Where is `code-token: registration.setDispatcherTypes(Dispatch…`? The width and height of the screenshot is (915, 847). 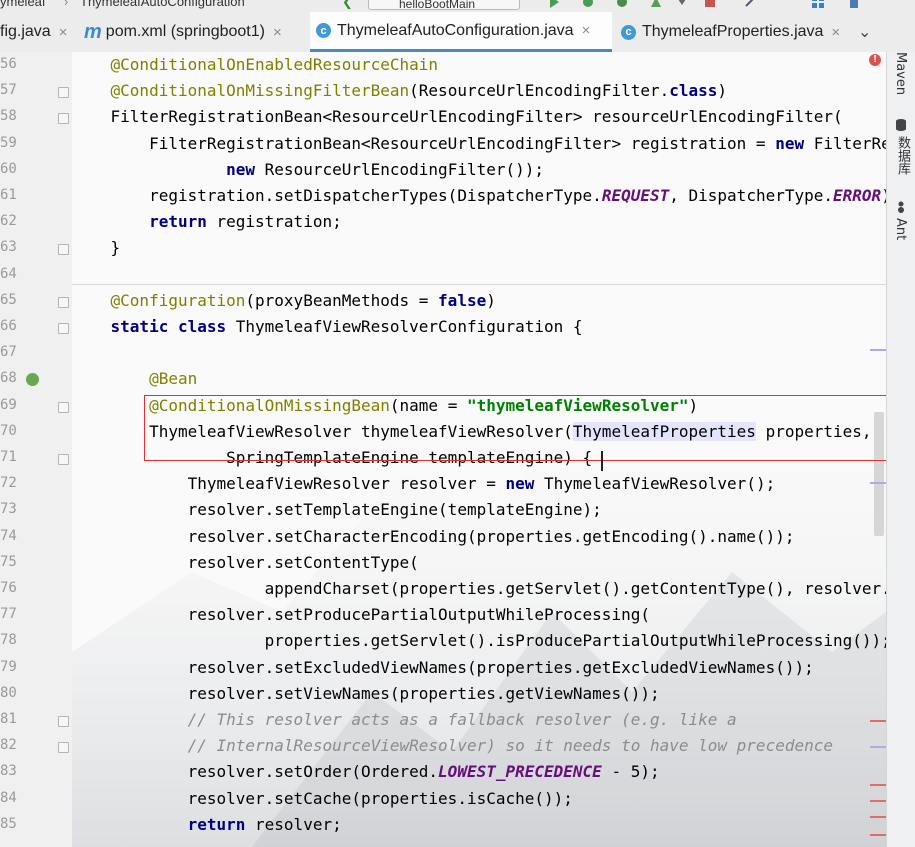
code-token: registration.setDispatcherTypes(Dispatch… is located at coordinates (337, 195).